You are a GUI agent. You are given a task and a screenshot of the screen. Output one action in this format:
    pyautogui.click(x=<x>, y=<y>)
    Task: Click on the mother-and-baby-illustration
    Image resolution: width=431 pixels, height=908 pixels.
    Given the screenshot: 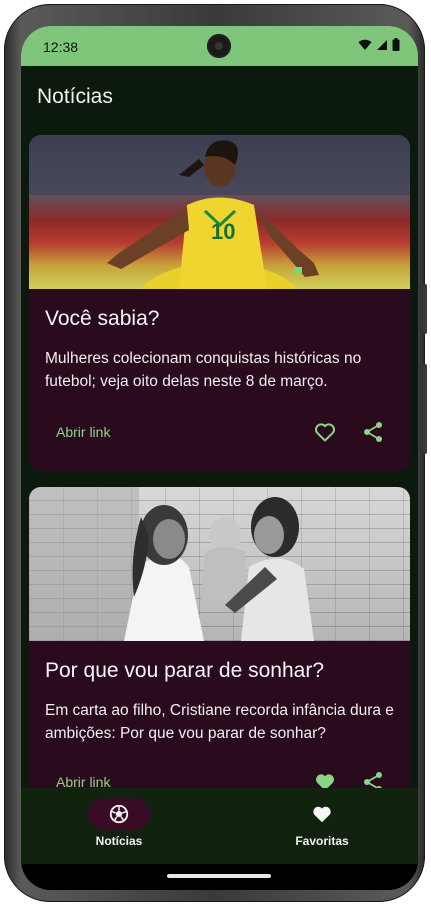 What is the action you would take?
    pyautogui.click(x=171, y=564)
    